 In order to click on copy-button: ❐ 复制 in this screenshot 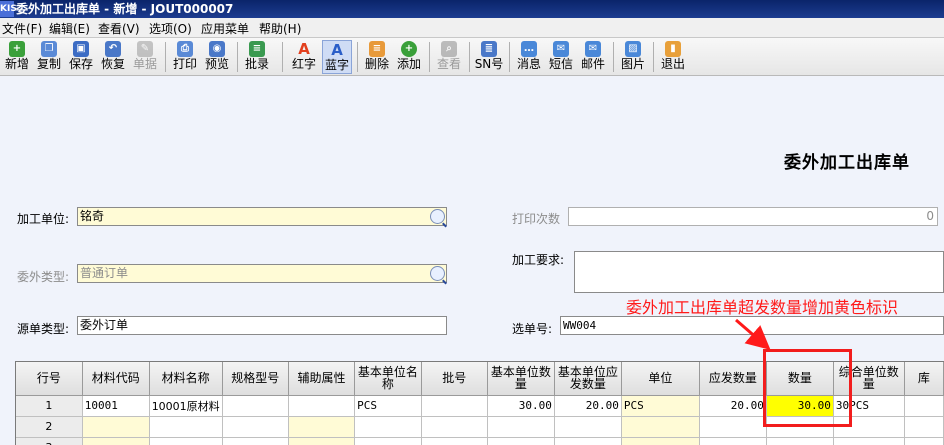, I will do `click(49, 57)`.